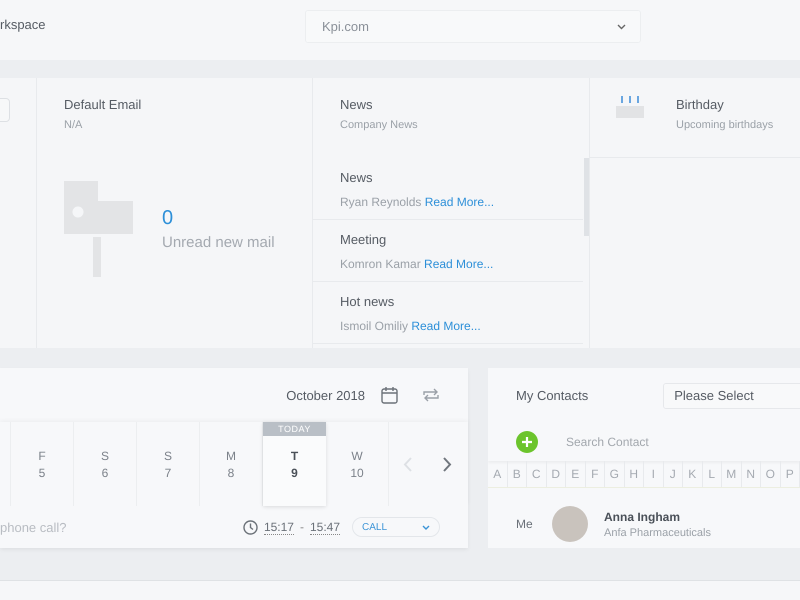  I want to click on birthday-subtitle: Upcoming birthdays, so click(725, 125).